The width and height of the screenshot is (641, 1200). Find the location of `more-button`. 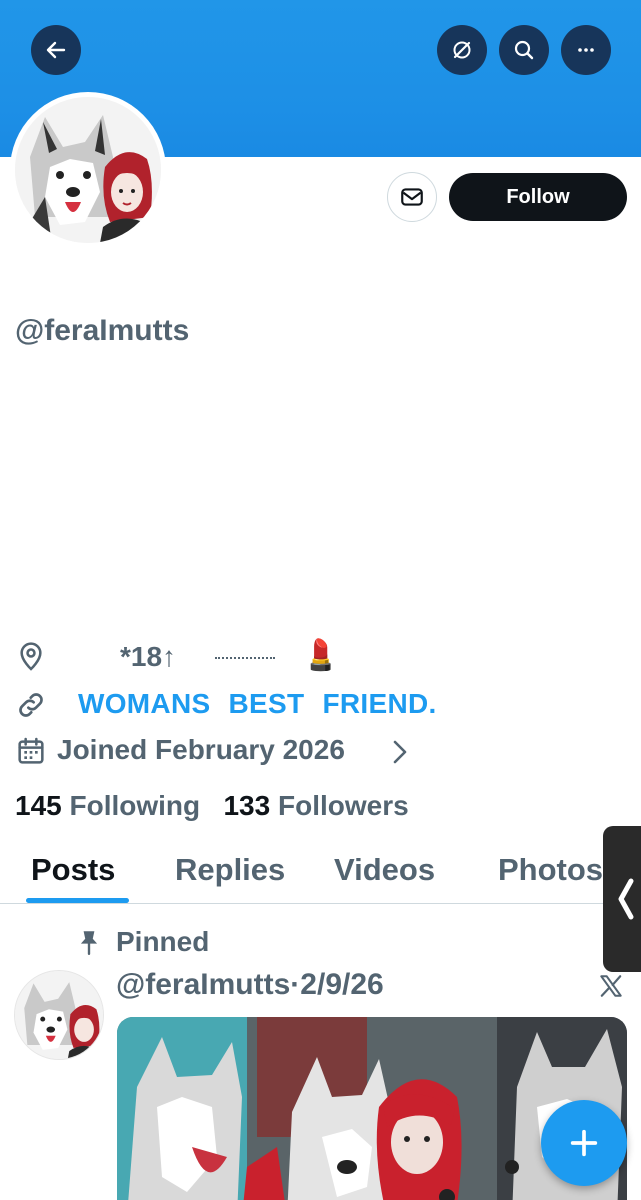

more-button is located at coordinates (586, 50).